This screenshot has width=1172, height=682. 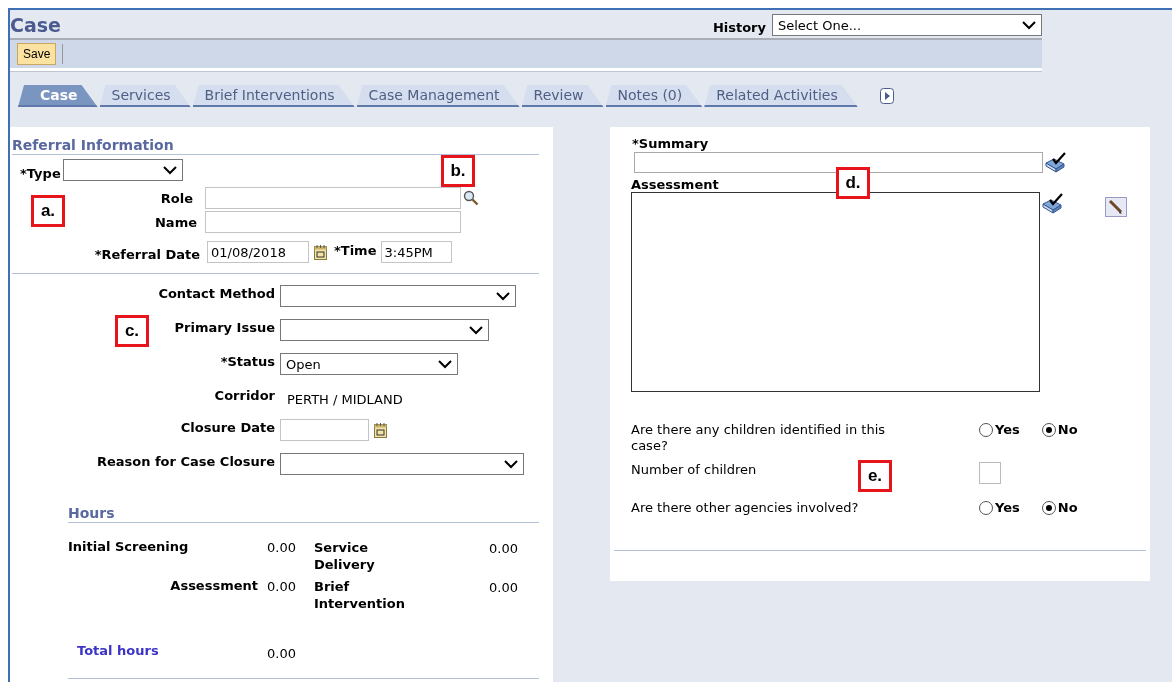 I want to click on callout-label: e., so click(x=875, y=476).